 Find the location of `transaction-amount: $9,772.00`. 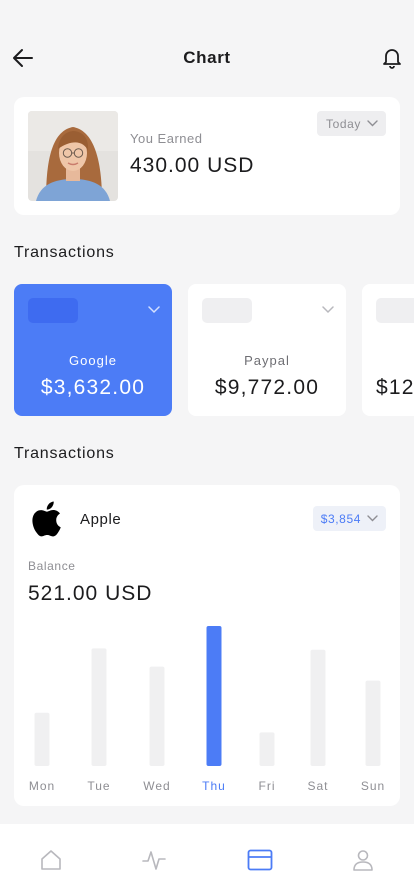

transaction-amount: $9,772.00 is located at coordinates (267, 387).